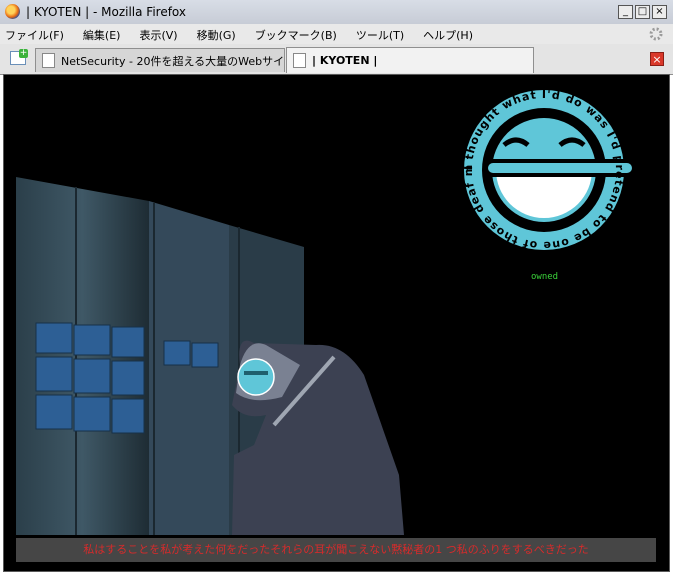 This screenshot has height=575, width=673. I want to click on logo-caption: owned, so click(545, 277).